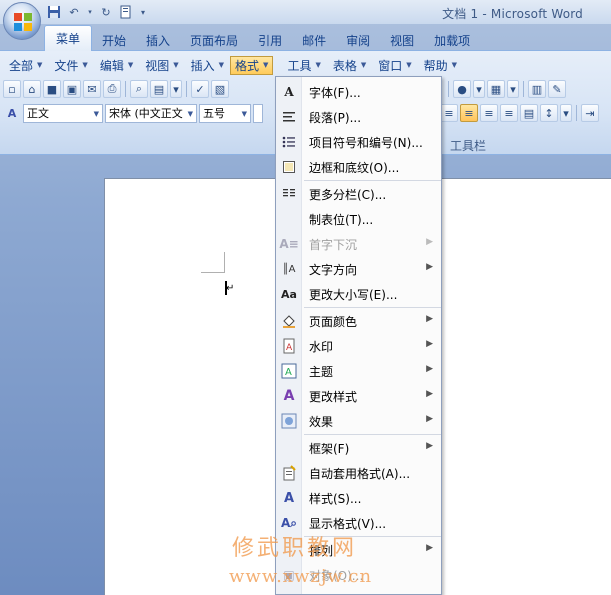 The width and height of the screenshot is (611, 595). I want to click on line-spacing-icon: ↕, so click(549, 113).